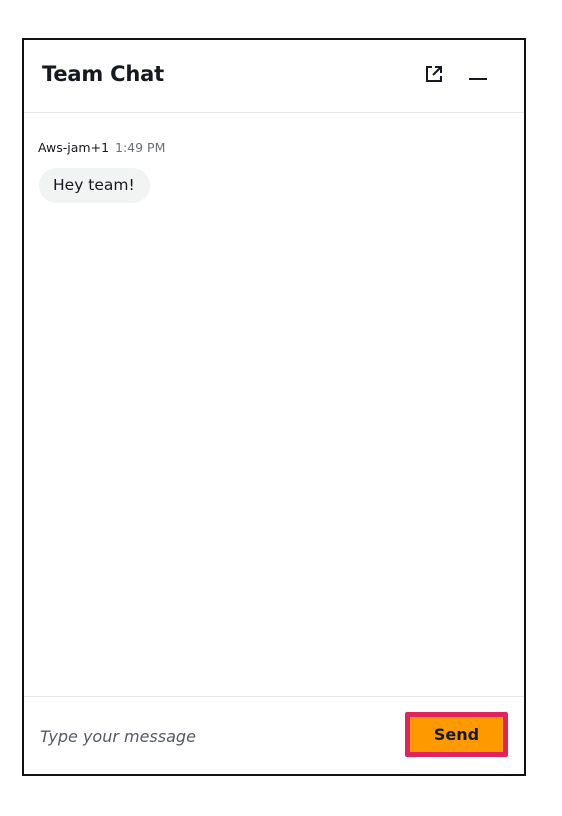 The height and width of the screenshot is (816, 562). I want to click on message-author: Aws-jam+1, so click(74, 147).